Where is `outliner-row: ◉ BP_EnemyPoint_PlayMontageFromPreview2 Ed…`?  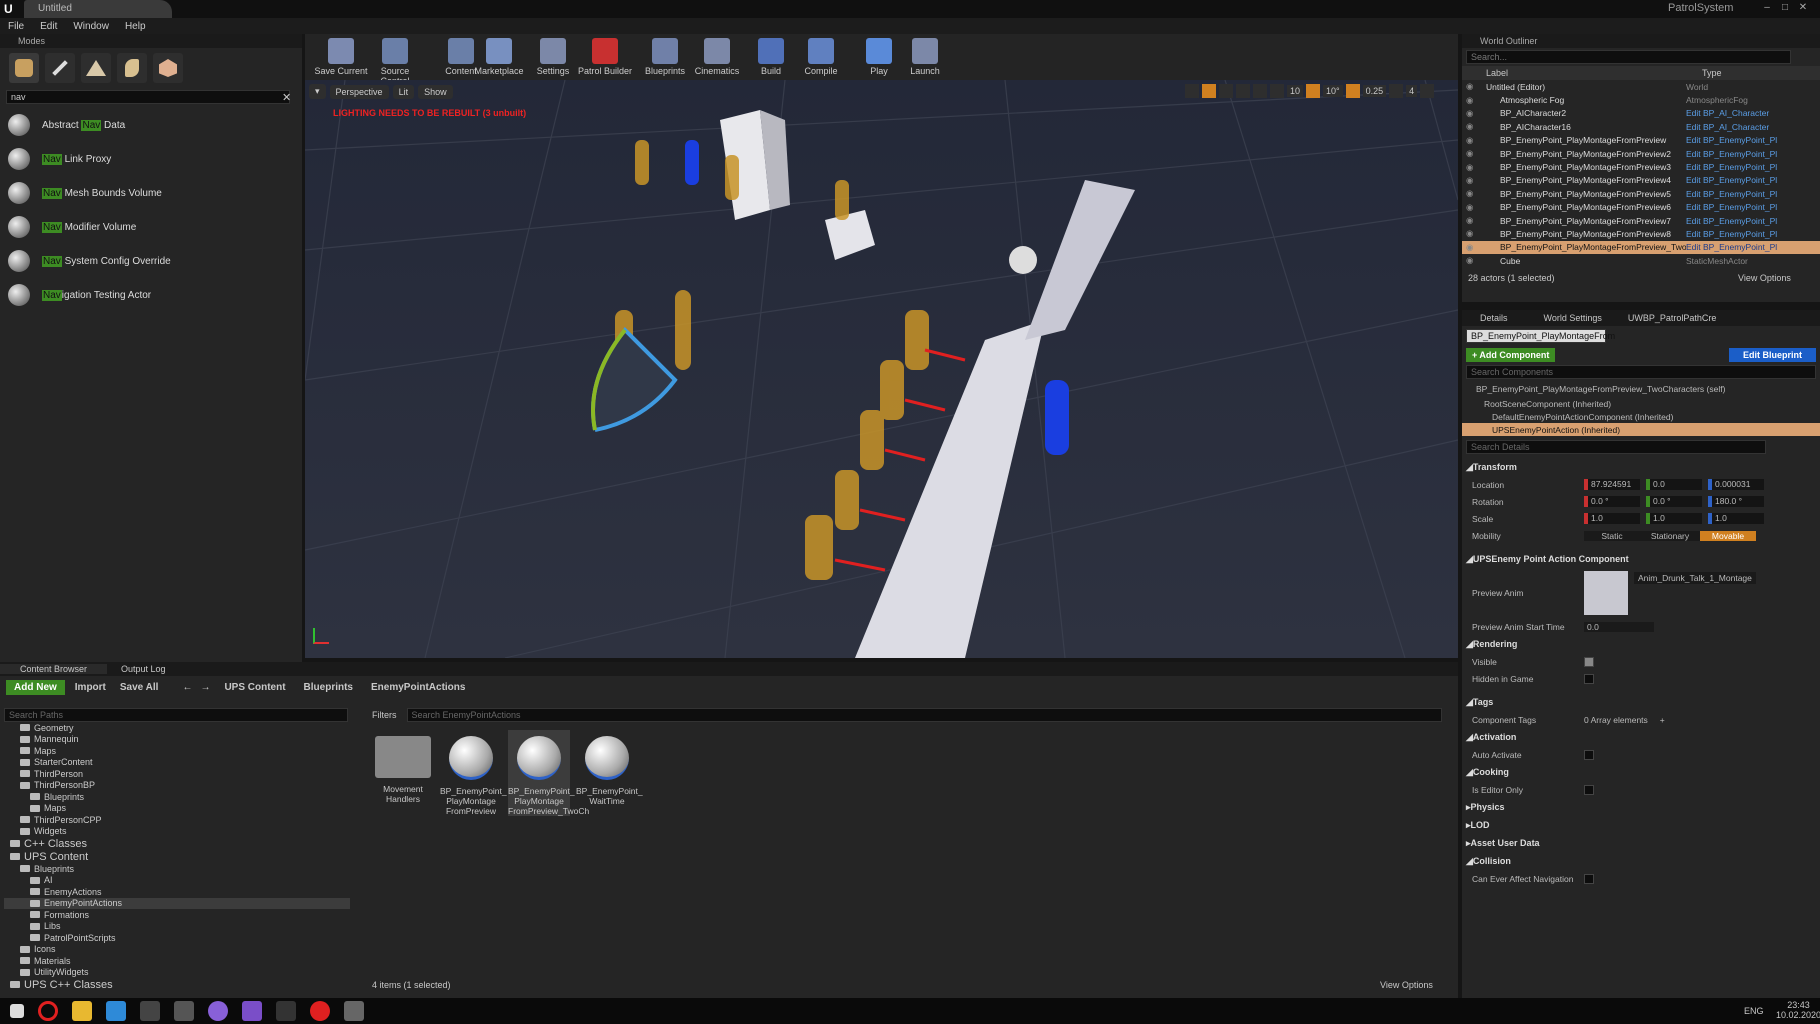
outliner-row: ◉ BP_EnemyPoint_PlayMontageFromPreview2 Ed… is located at coordinates (1641, 153).